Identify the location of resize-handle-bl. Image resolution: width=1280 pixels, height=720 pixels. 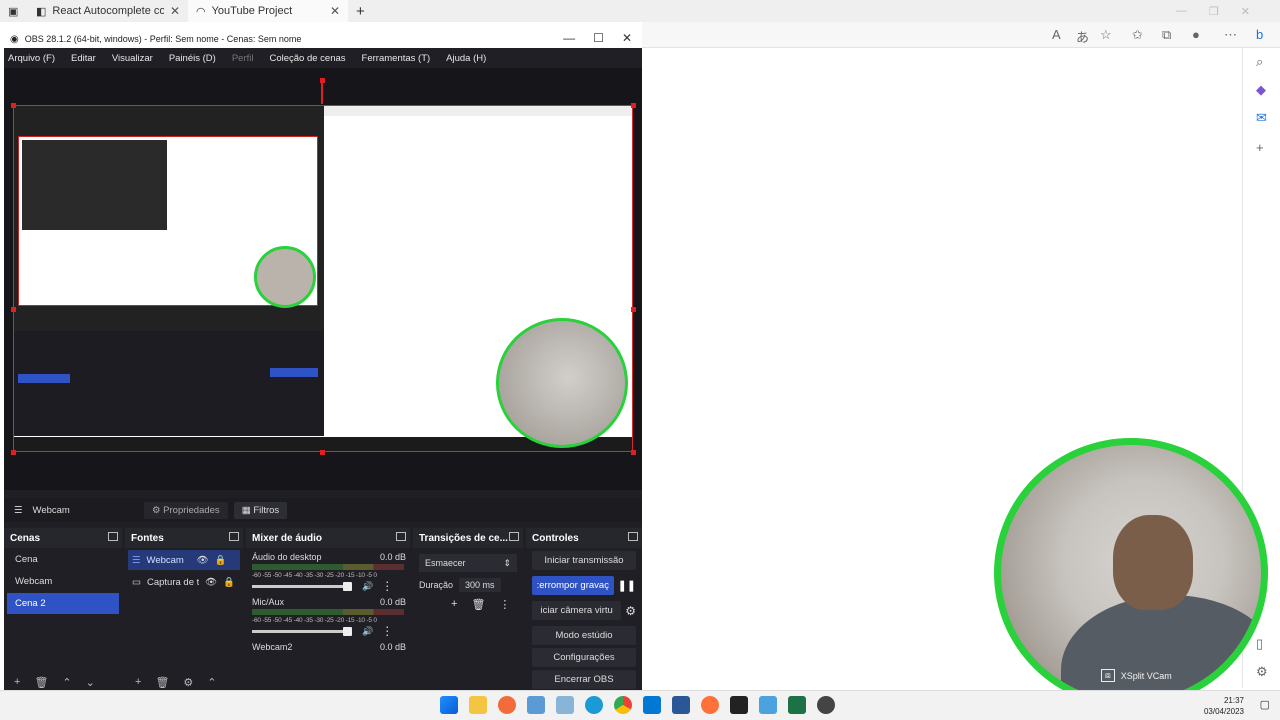
(13, 452).